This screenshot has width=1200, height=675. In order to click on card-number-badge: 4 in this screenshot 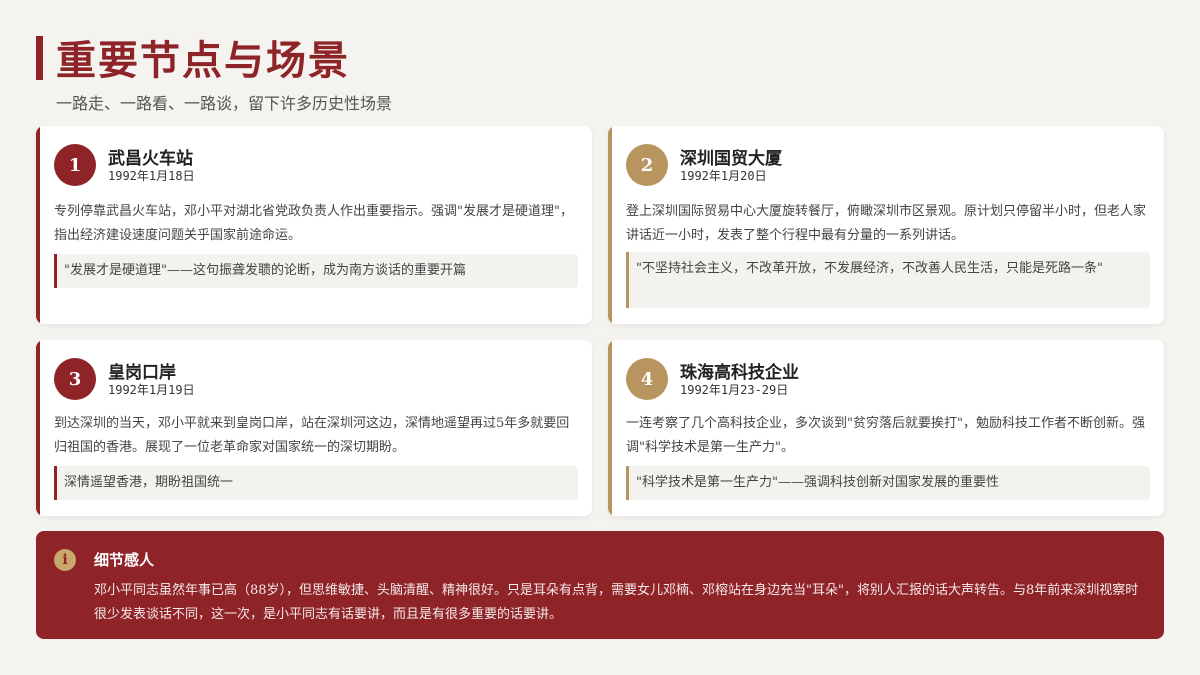, I will do `click(647, 379)`.